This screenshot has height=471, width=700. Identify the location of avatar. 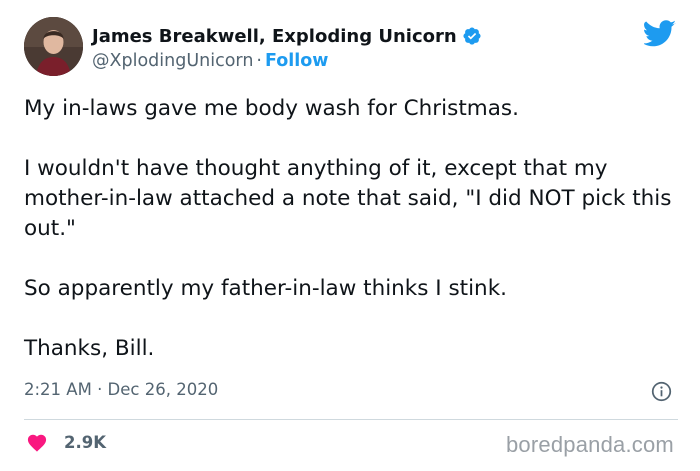
(53, 46).